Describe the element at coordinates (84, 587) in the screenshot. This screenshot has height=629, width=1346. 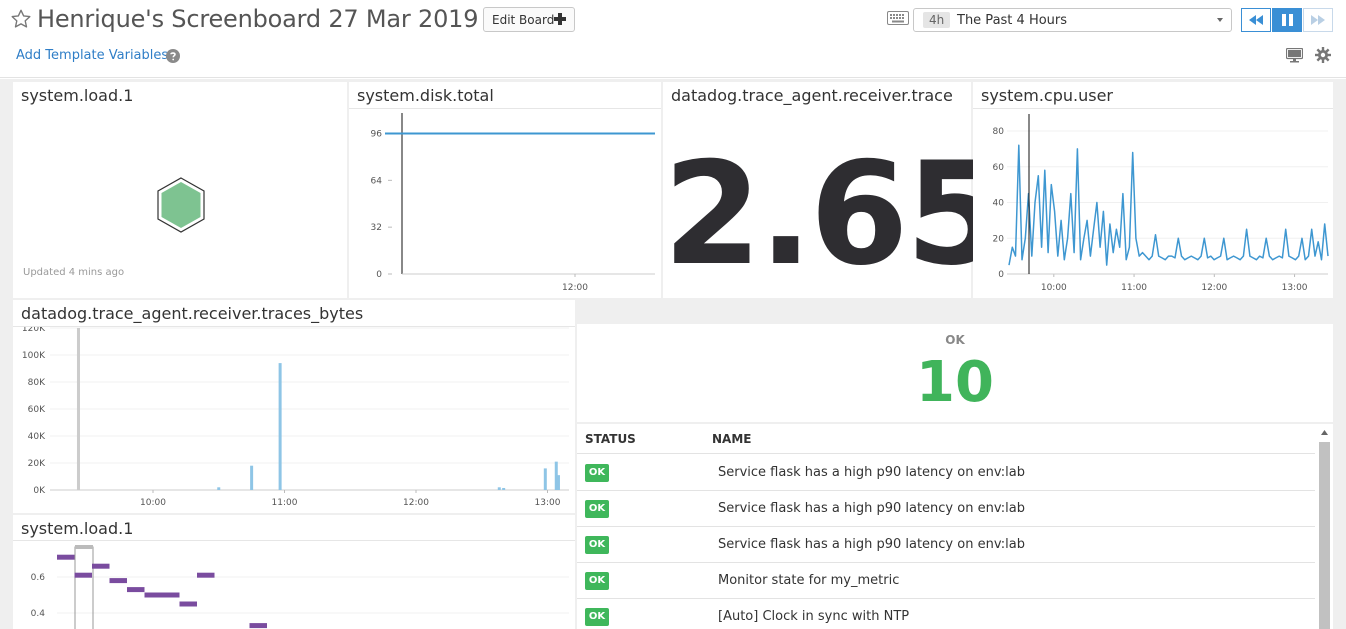
I see `hover-column` at that location.